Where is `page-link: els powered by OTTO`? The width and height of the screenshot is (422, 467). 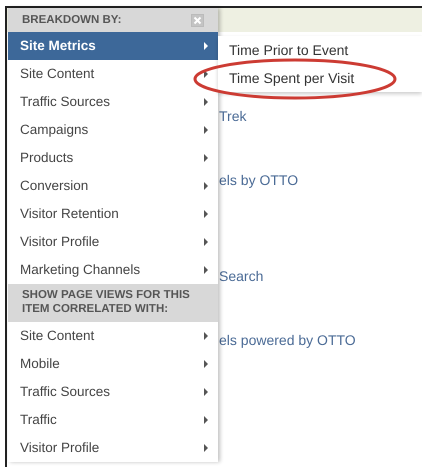
page-link: els powered by OTTO is located at coordinates (320, 340).